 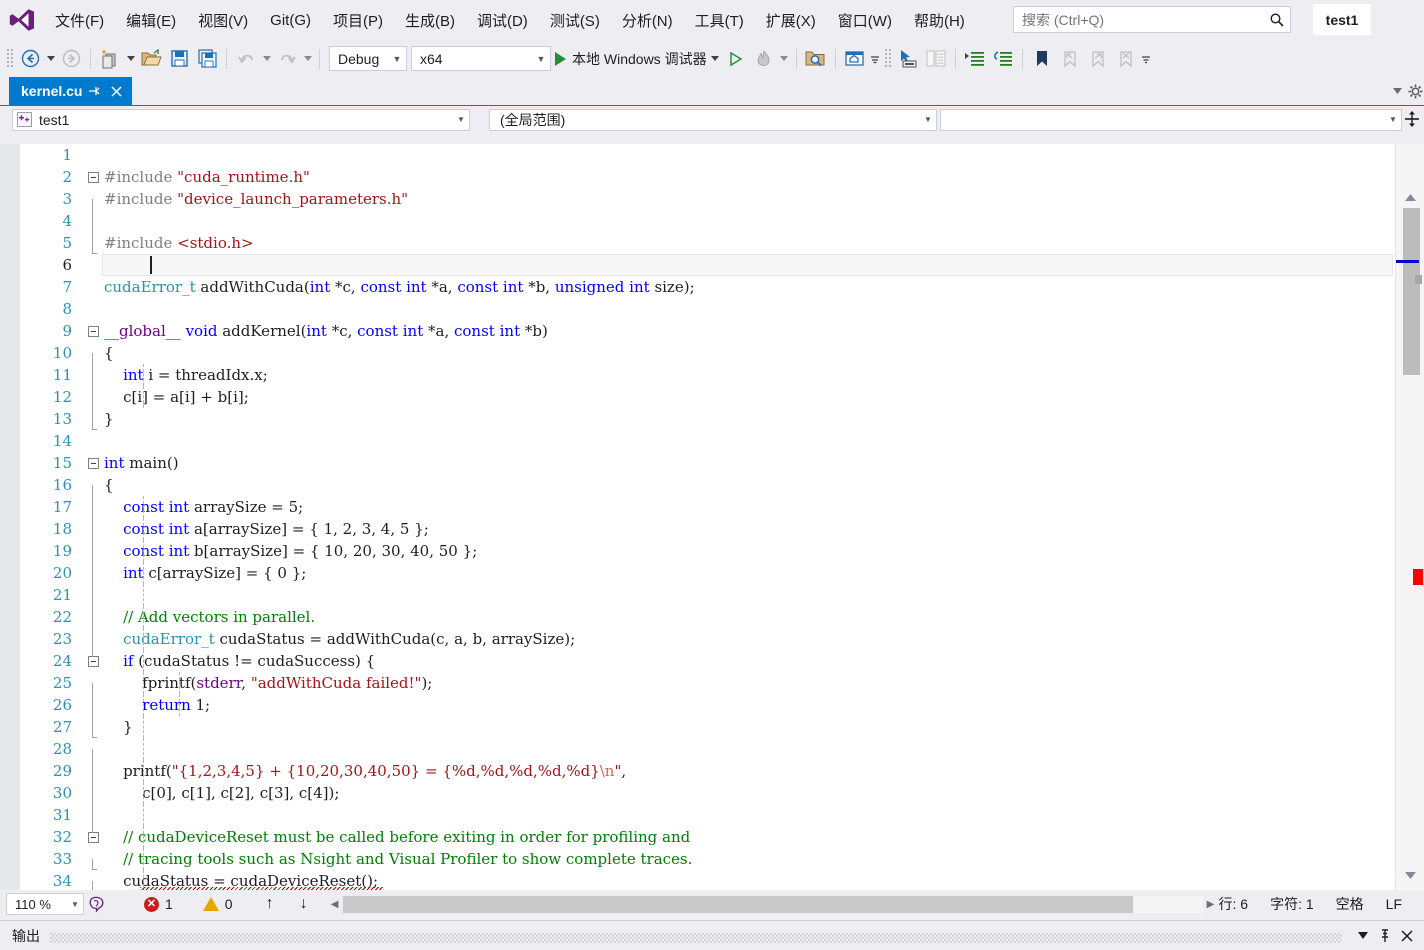 I want to click on open-file-button, so click(x=151, y=59).